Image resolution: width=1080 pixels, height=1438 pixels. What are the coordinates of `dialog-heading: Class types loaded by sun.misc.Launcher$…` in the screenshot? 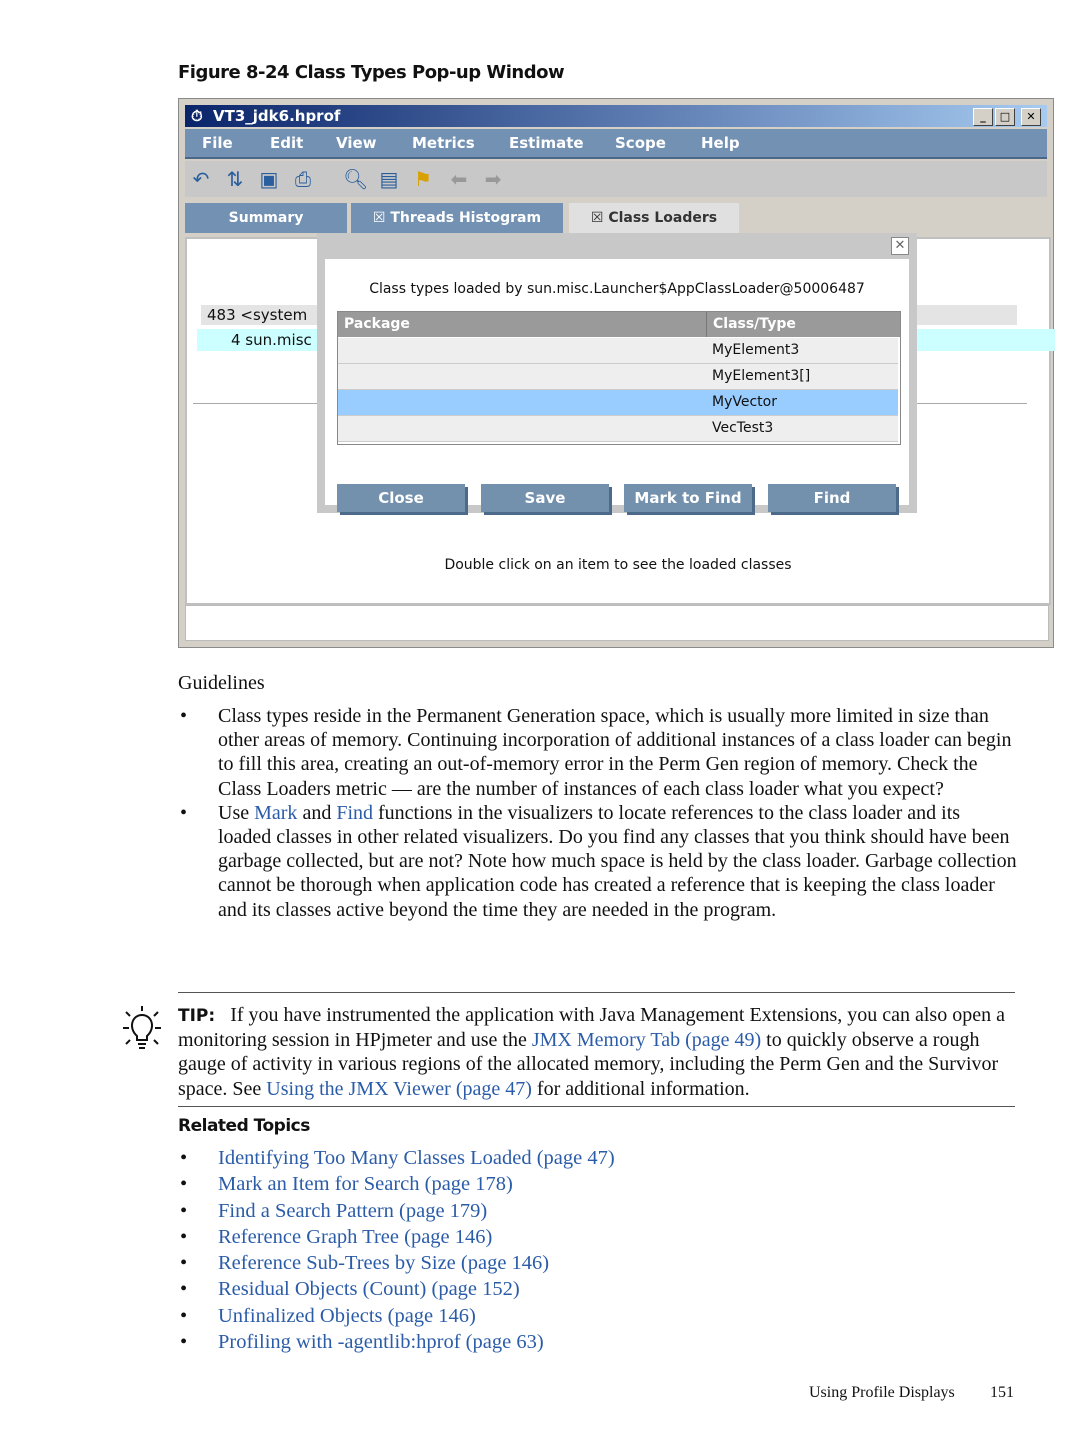 It's located at (617, 289).